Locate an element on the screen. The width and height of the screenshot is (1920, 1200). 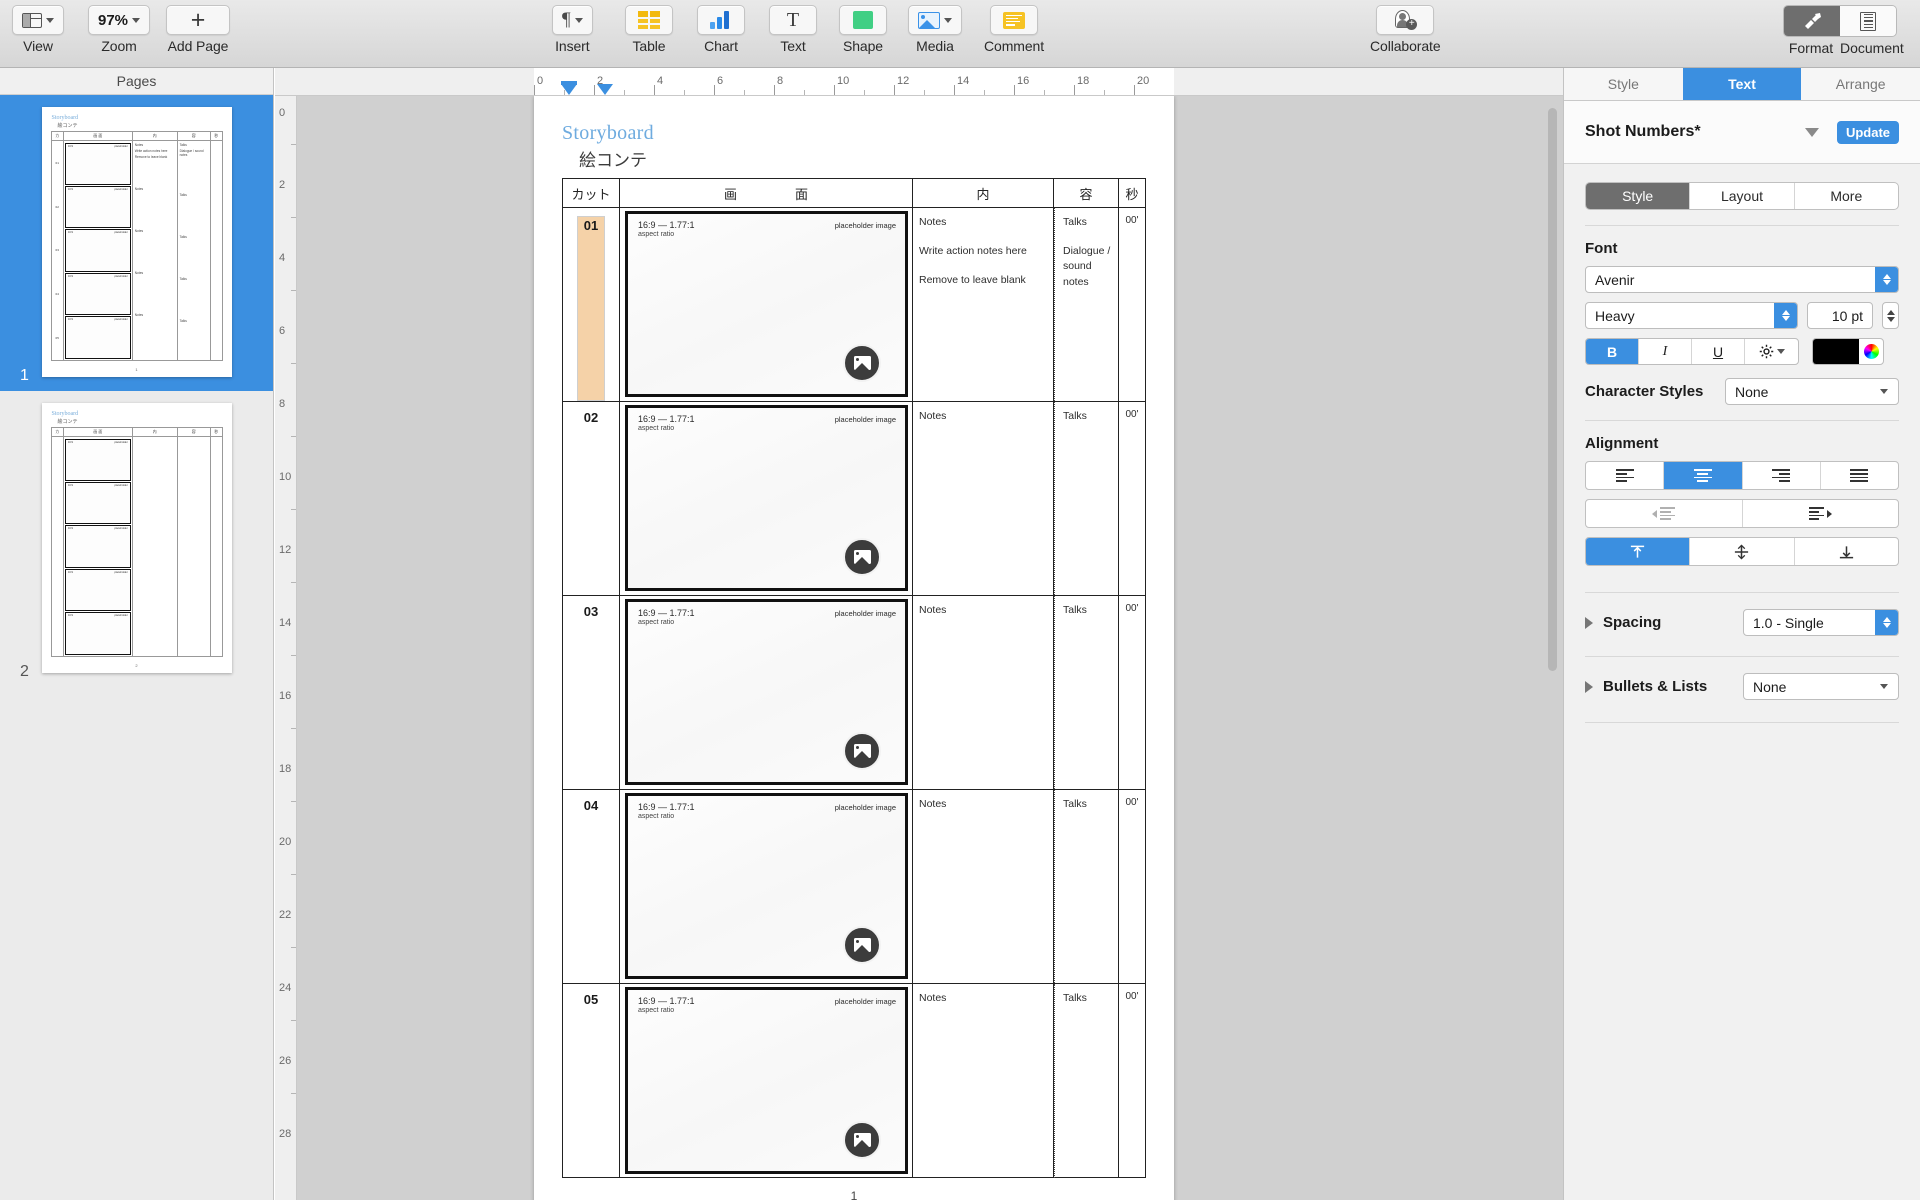
cut-cell: 03 is located at coordinates (591, 692).